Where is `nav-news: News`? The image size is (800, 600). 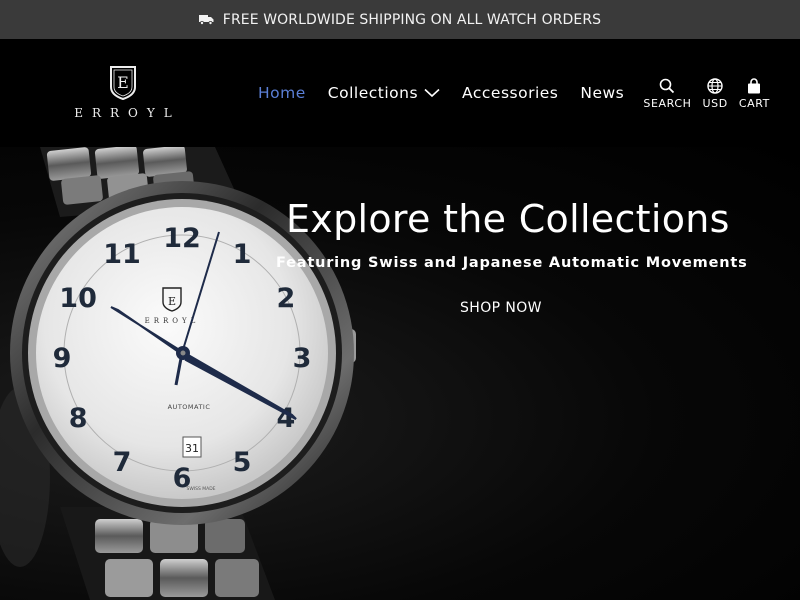 nav-news: News is located at coordinates (602, 93).